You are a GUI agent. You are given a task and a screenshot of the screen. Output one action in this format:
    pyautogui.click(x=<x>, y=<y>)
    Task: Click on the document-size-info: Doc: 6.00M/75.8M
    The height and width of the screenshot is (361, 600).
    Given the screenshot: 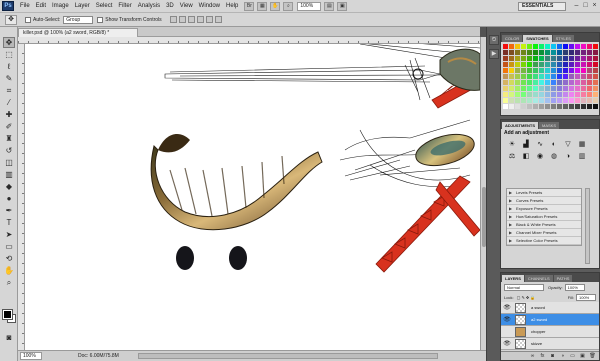 What is the action you would take?
    pyautogui.click(x=98, y=356)
    